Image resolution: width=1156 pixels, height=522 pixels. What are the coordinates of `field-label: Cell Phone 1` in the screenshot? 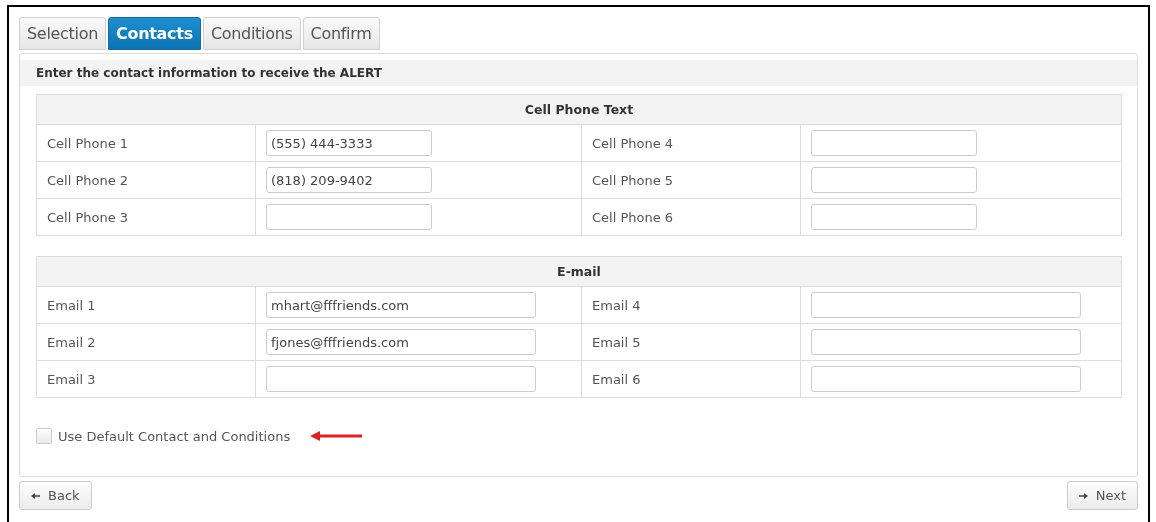 It's located at (88, 143).